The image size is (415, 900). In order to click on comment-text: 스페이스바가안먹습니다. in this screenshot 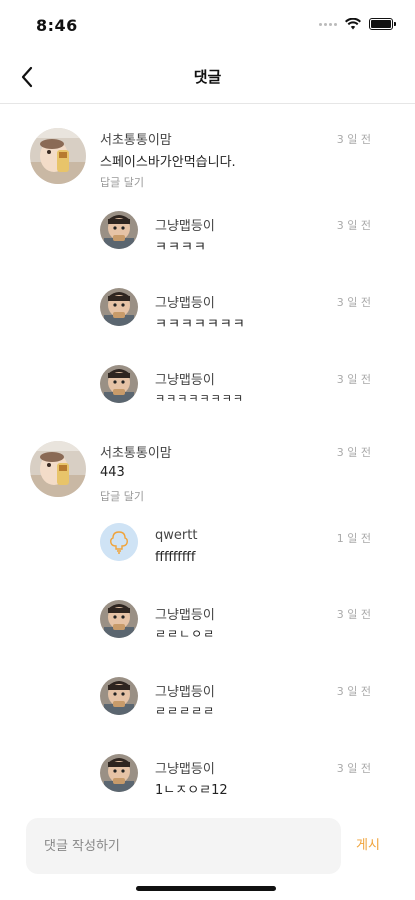, I will do `click(168, 162)`.